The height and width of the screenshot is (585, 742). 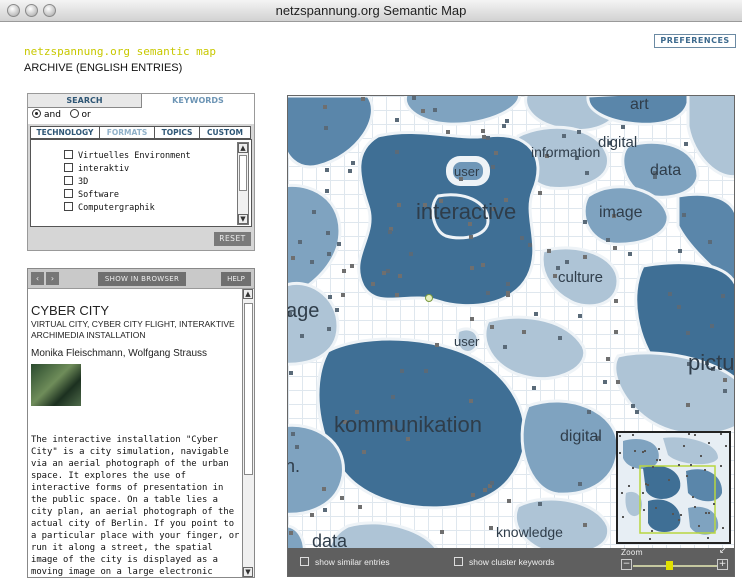 What do you see at coordinates (580, 277) in the screenshot?
I see `map-label-culture: culture` at bounding box center [580, 277].